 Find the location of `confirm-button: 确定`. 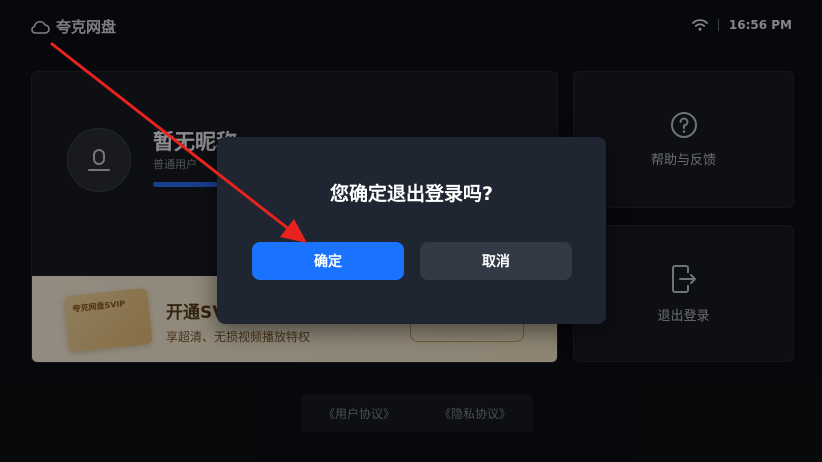

confirm-button: 确定 is located at coordinates (328, 261).